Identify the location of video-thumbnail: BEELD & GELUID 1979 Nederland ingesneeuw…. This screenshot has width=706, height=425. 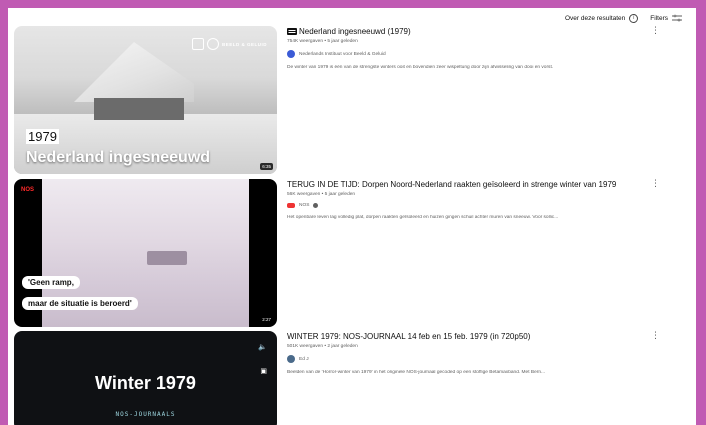
(145, 100).